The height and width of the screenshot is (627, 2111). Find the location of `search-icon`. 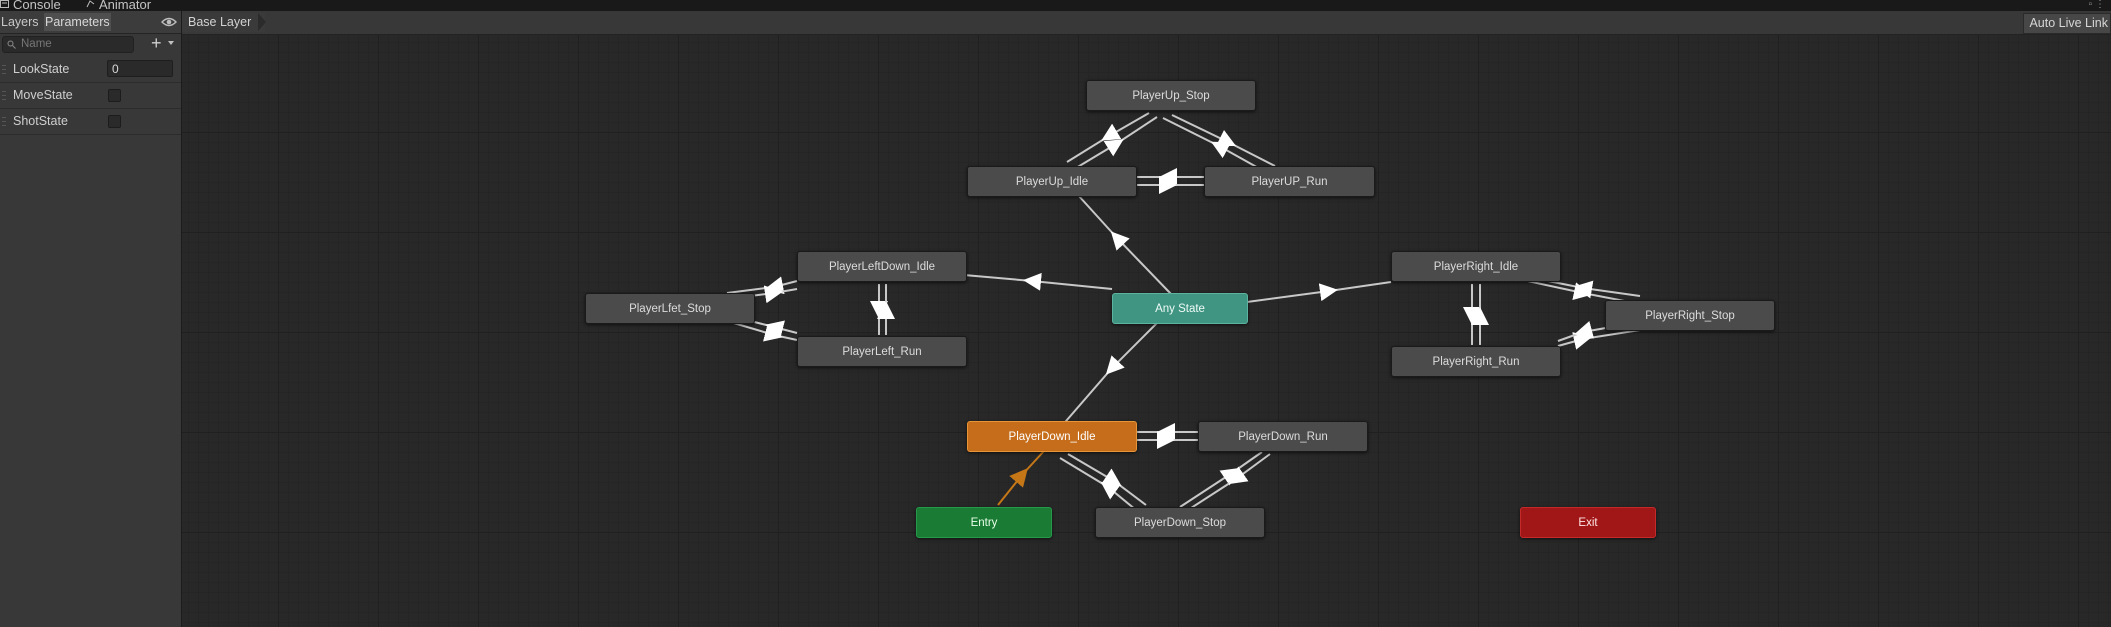

search-icon is located at coordinates (11, 44).